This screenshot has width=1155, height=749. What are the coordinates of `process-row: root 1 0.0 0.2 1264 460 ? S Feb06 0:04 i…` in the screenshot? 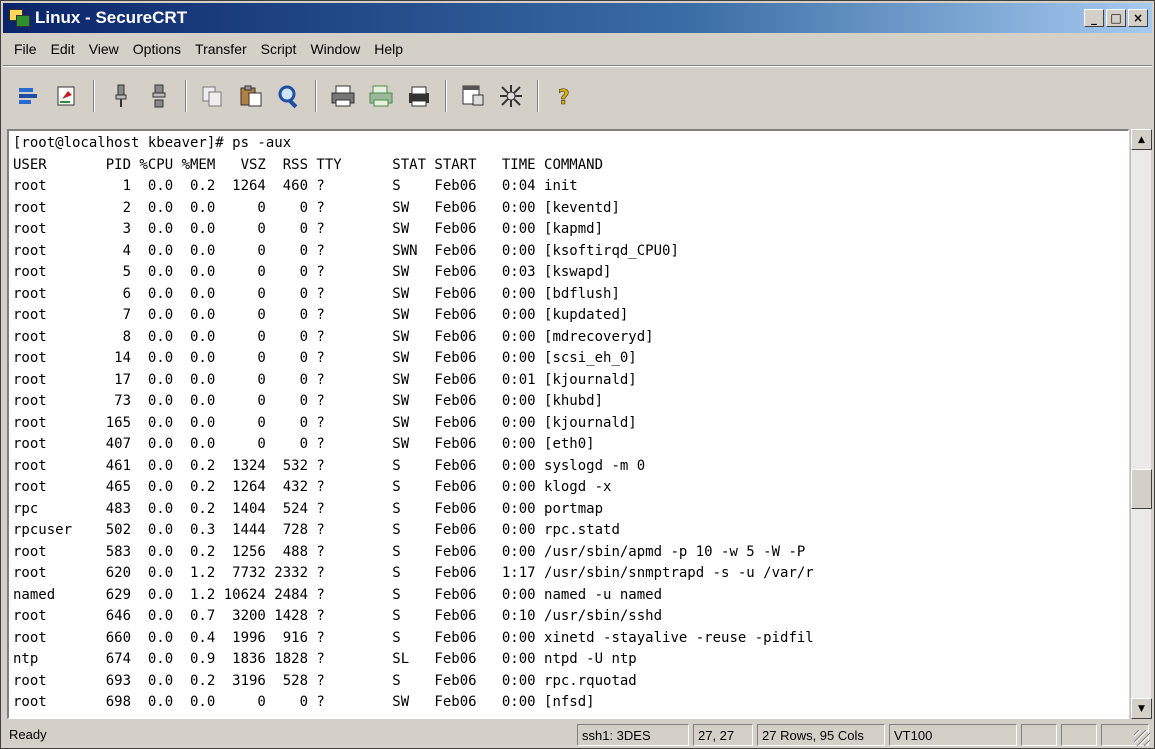 It's located at (295, 186).